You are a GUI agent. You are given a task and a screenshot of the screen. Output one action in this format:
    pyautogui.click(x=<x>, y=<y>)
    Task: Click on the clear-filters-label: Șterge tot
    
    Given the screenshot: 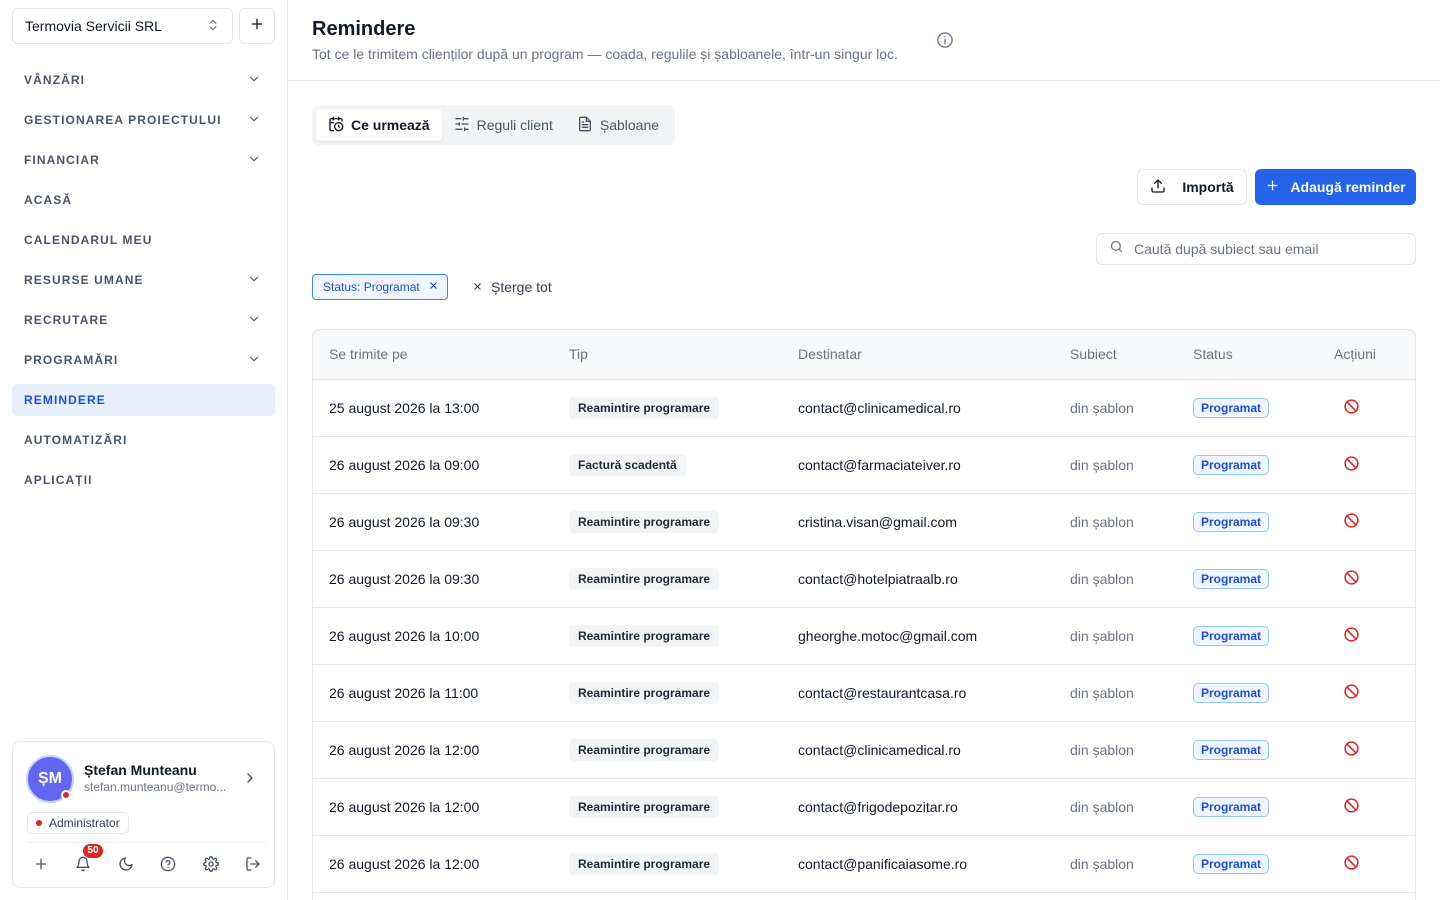 What is the action you would take?
    pyautogui.click(x=521, y=287)
    